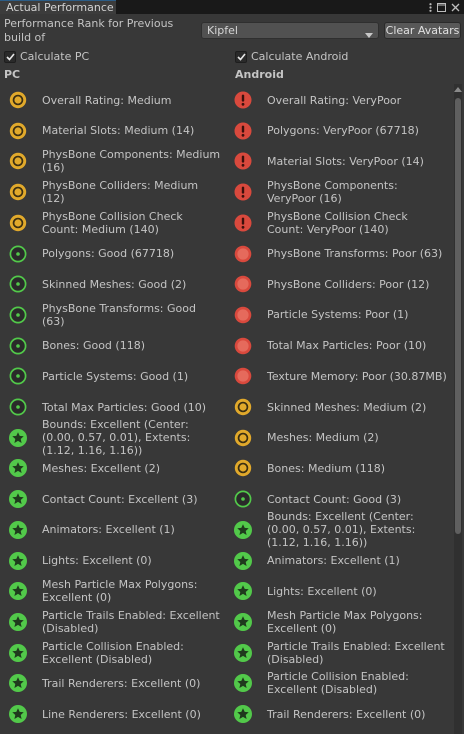 Image resolution: width=464 pixels, height=734 pixels. Describe the element at coordinates (290, 30) in the screenshot. I see `avatar-dropdown: Kipfel` at that location.